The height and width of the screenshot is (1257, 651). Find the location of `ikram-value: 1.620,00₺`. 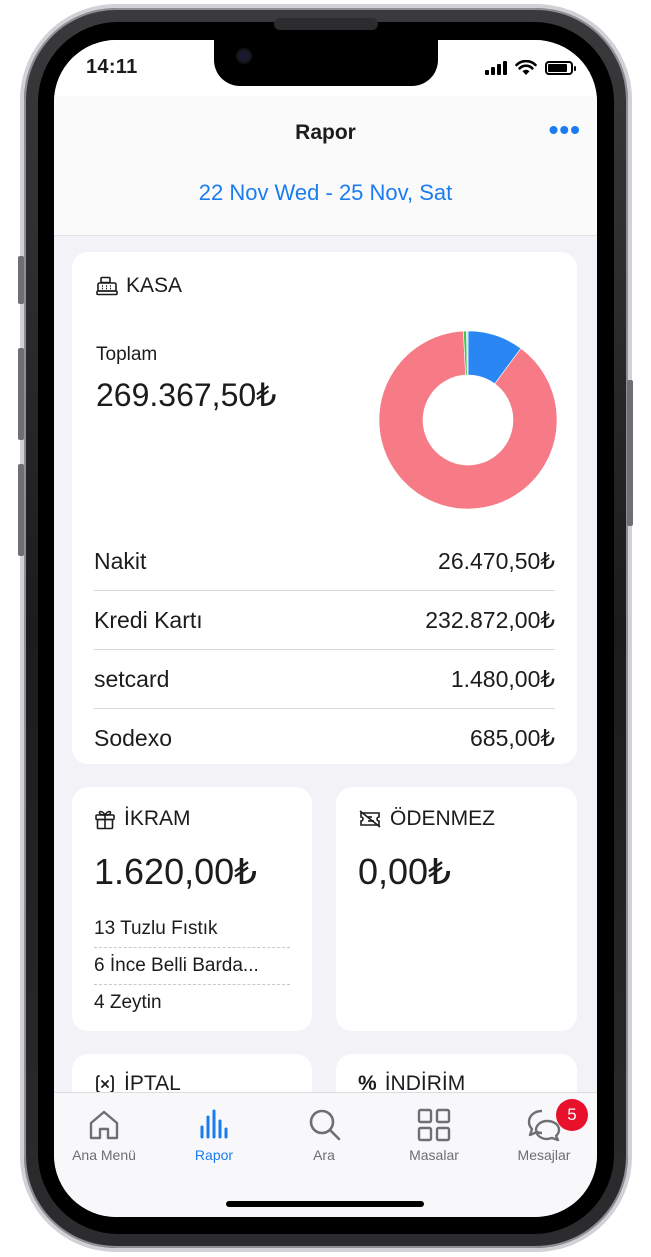

ikram-value: 1.620,00₺ is located at coordinates (176, 871).